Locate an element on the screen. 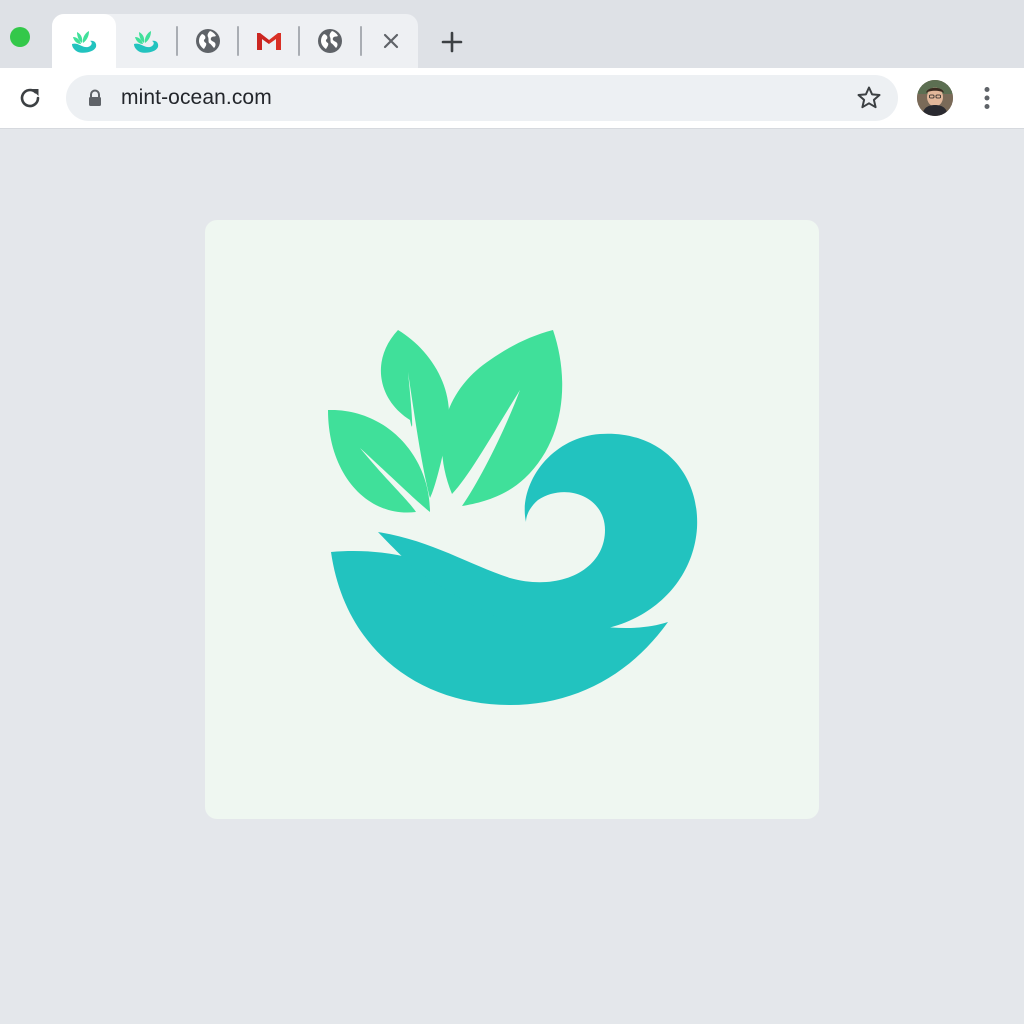  avatar is located at coordinates (935, 98).